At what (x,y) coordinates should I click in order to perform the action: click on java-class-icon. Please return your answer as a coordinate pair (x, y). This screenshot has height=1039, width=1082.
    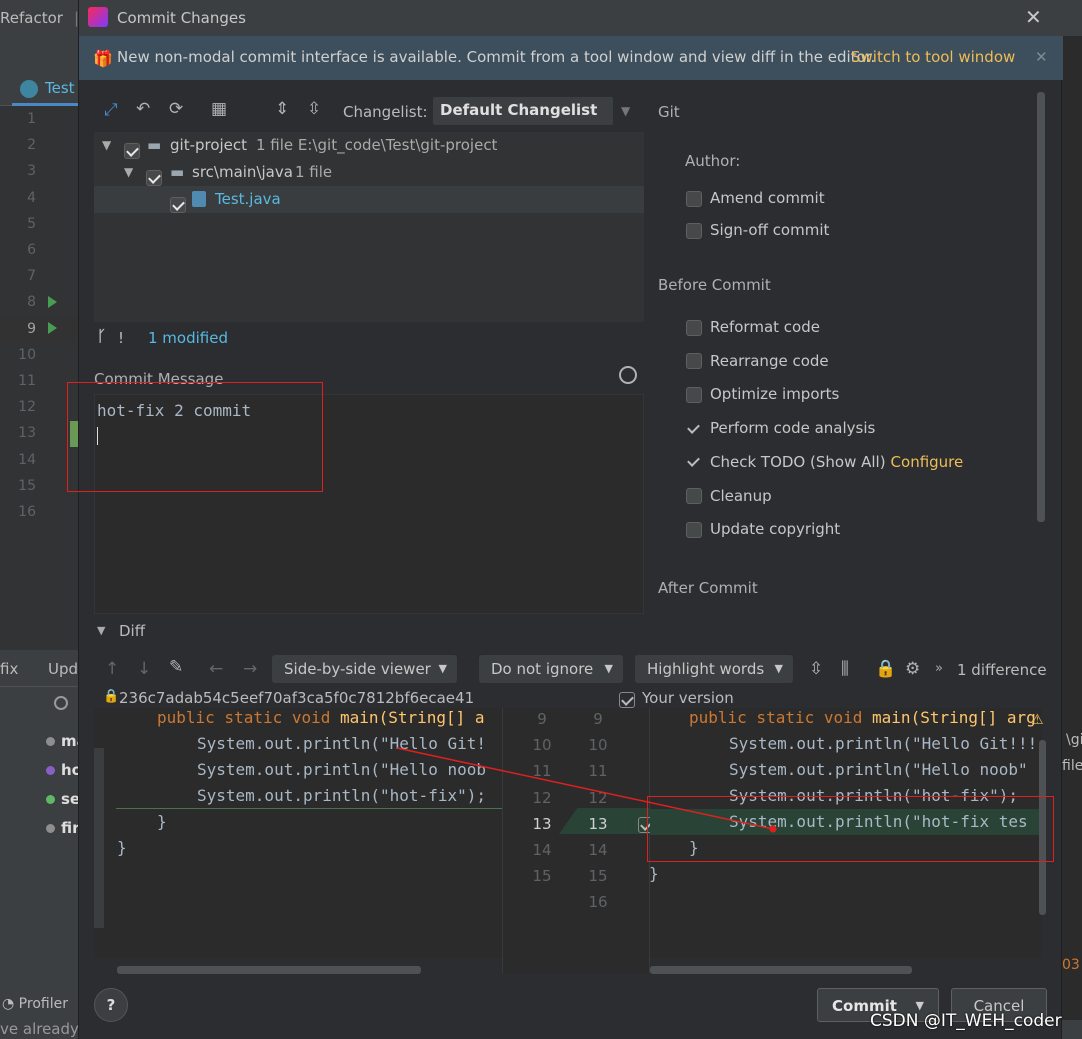
    Looking at the image, I should click on (29, 89).